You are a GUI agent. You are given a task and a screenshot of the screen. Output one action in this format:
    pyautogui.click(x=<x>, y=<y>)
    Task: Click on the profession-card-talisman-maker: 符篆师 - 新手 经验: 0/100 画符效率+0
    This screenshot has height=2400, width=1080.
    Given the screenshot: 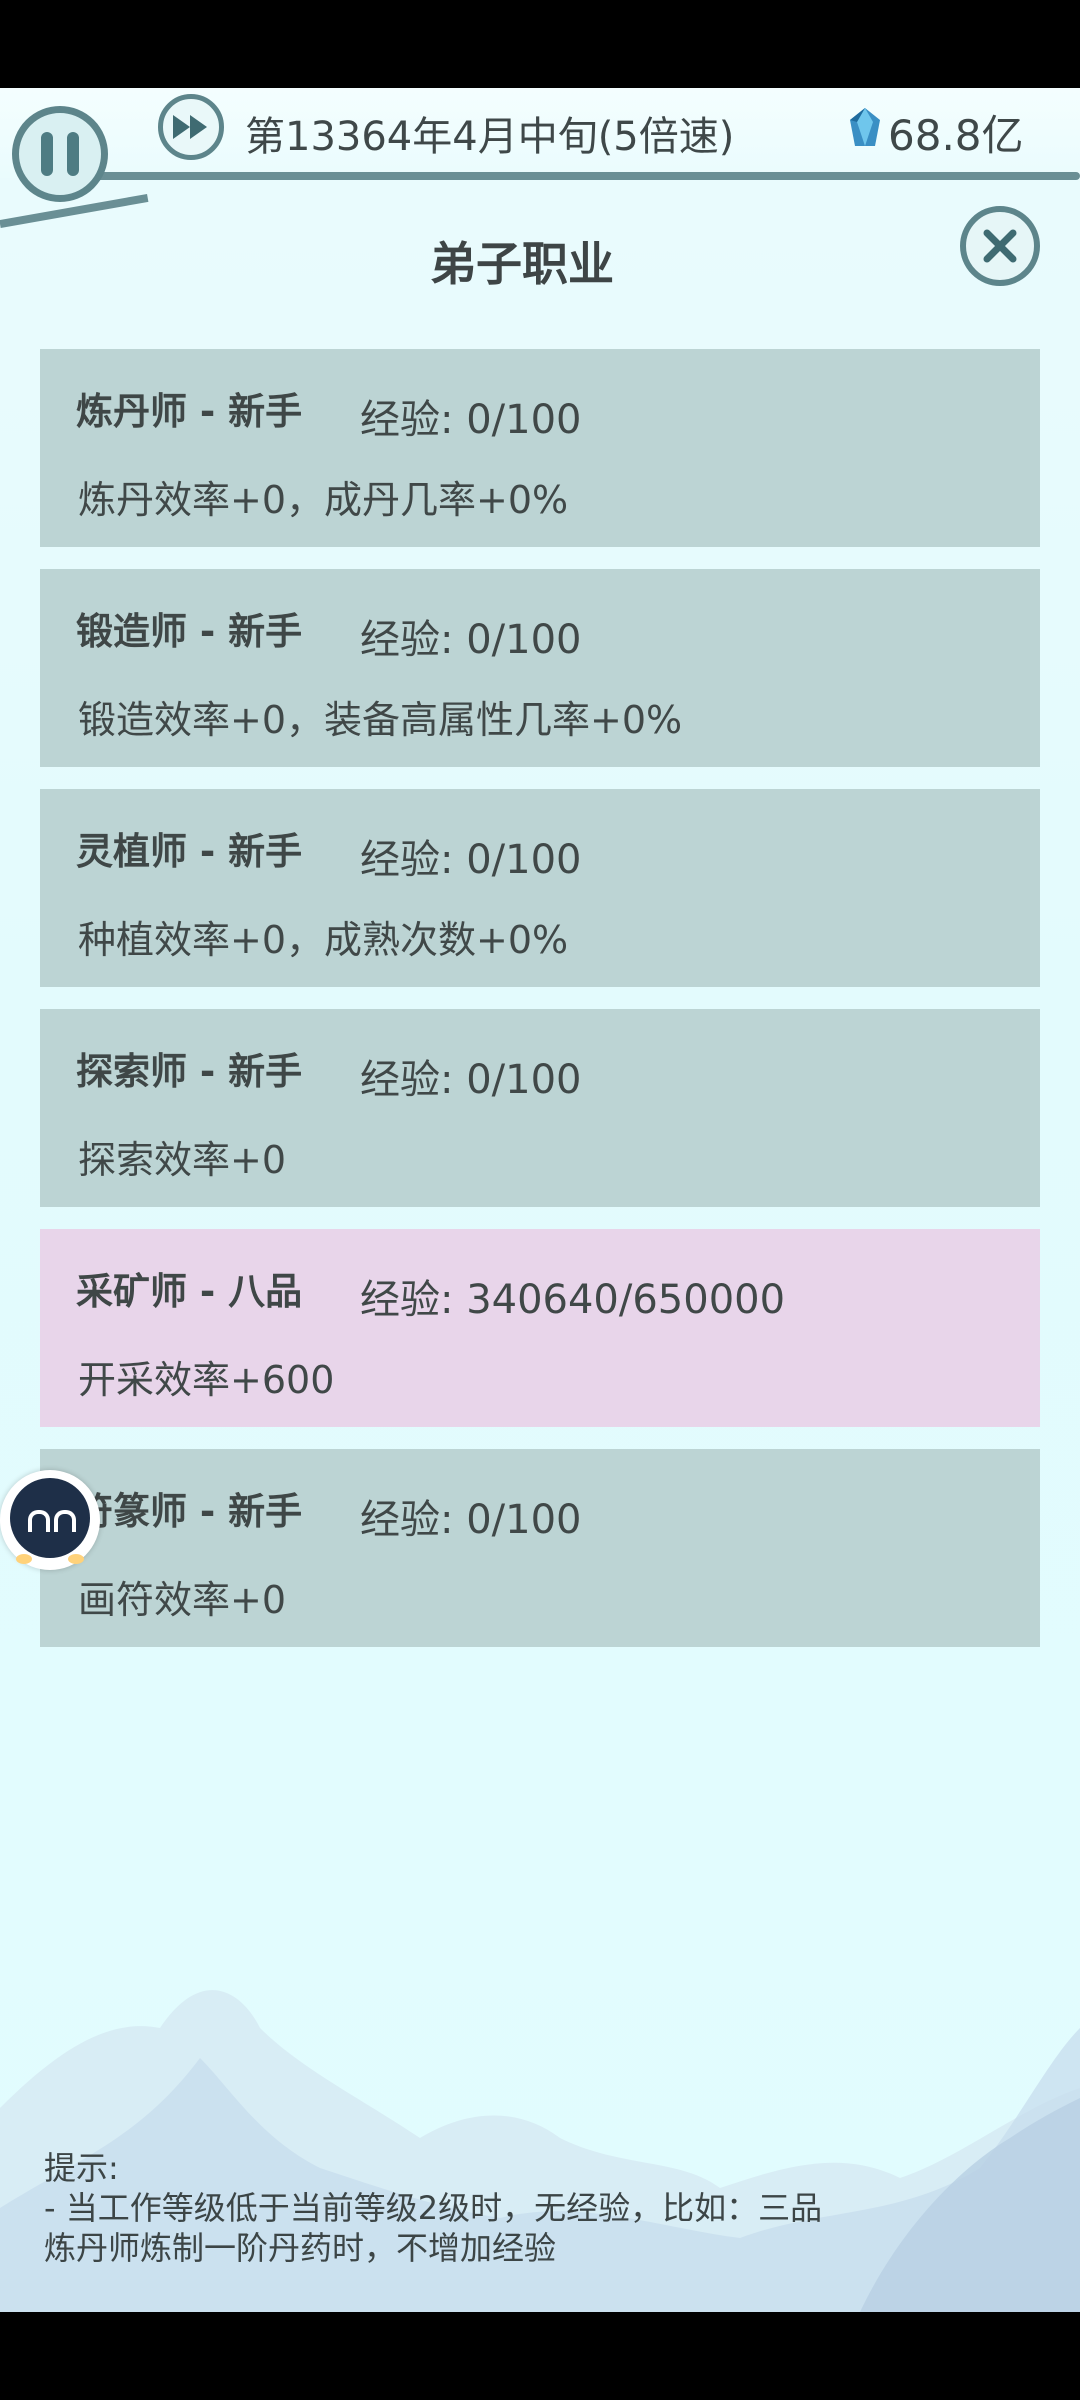 What is the action you would take?
    pyautogui.click(x=540, y=1548)
    